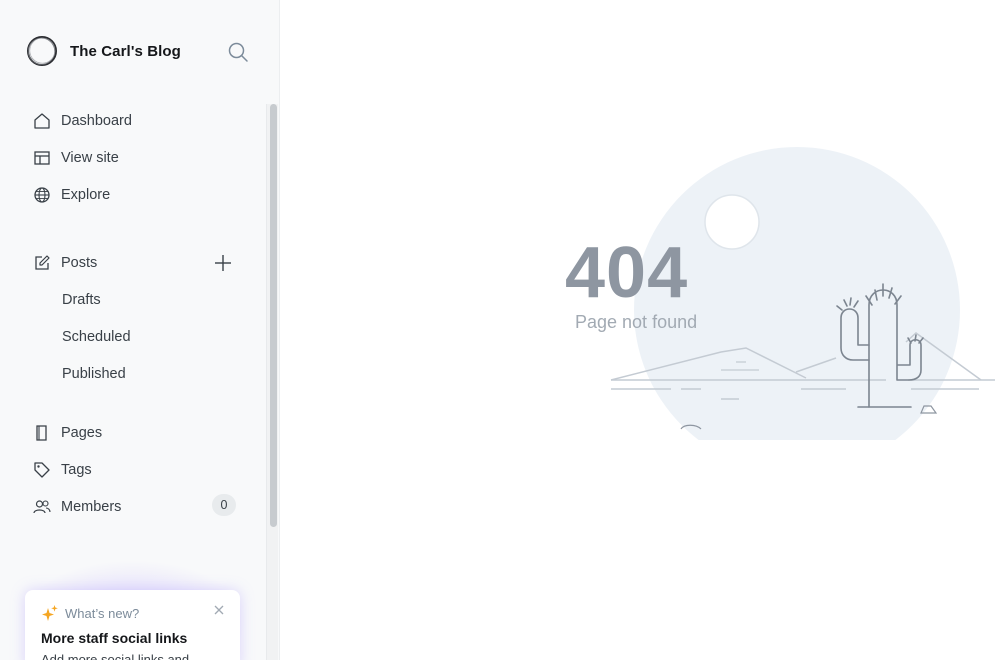  I want to click on edit-icon, so click(42, 263).